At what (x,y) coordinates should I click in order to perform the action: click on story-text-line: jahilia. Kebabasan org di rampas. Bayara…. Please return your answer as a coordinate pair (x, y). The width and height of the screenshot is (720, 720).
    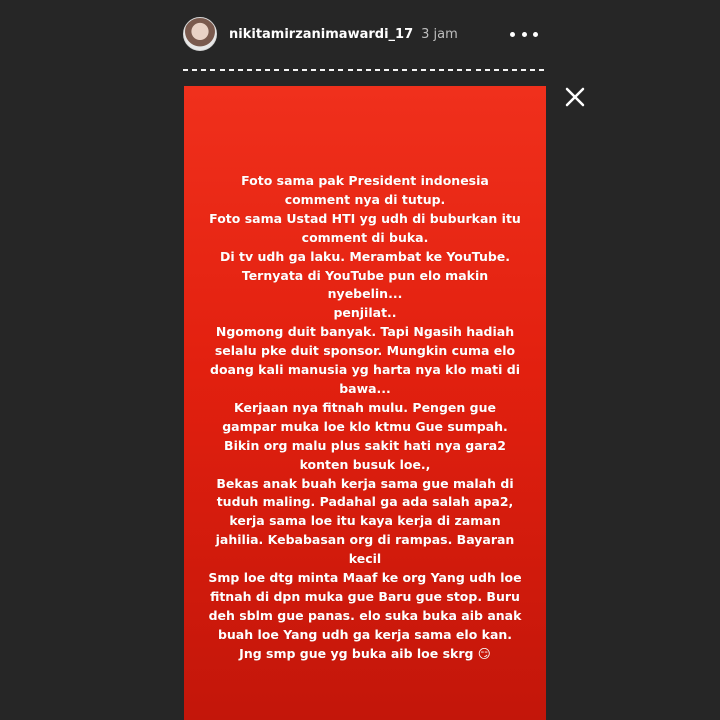
    Looking at the image, I should click on (365, 540).